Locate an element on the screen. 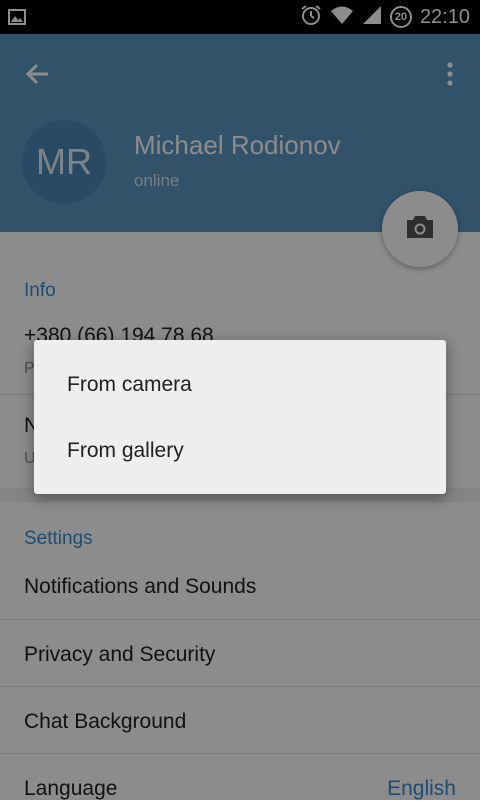  from-camera-option: From camera is located at coordinates (240, 385).